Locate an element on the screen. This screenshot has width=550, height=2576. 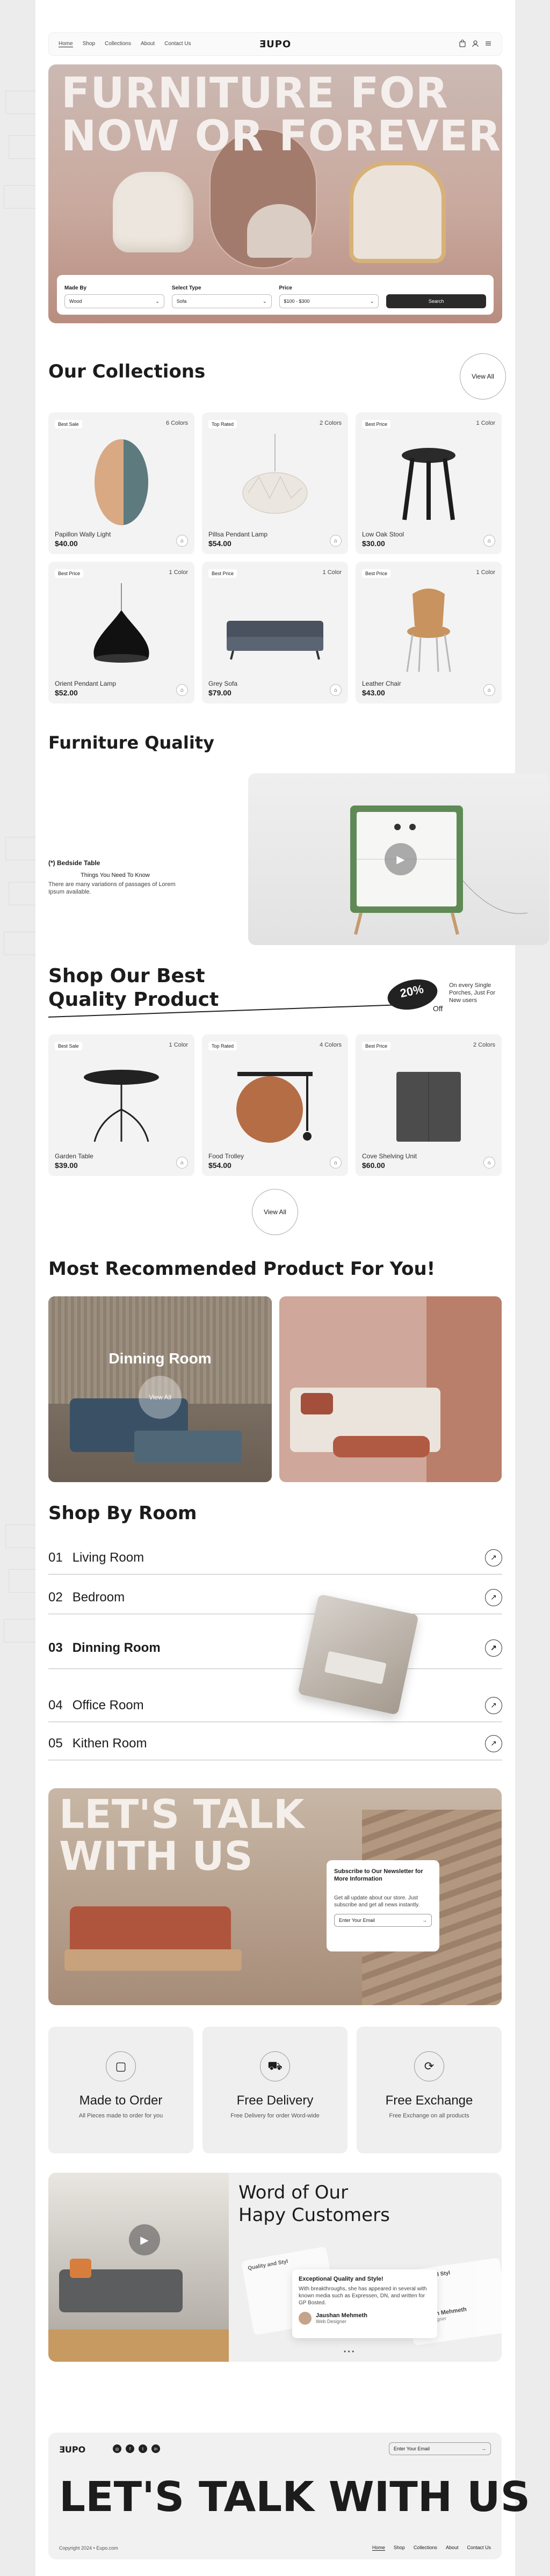
room-row-kitchen: 05 Kithen Room ↗ is located at coordinates (275, 1743).